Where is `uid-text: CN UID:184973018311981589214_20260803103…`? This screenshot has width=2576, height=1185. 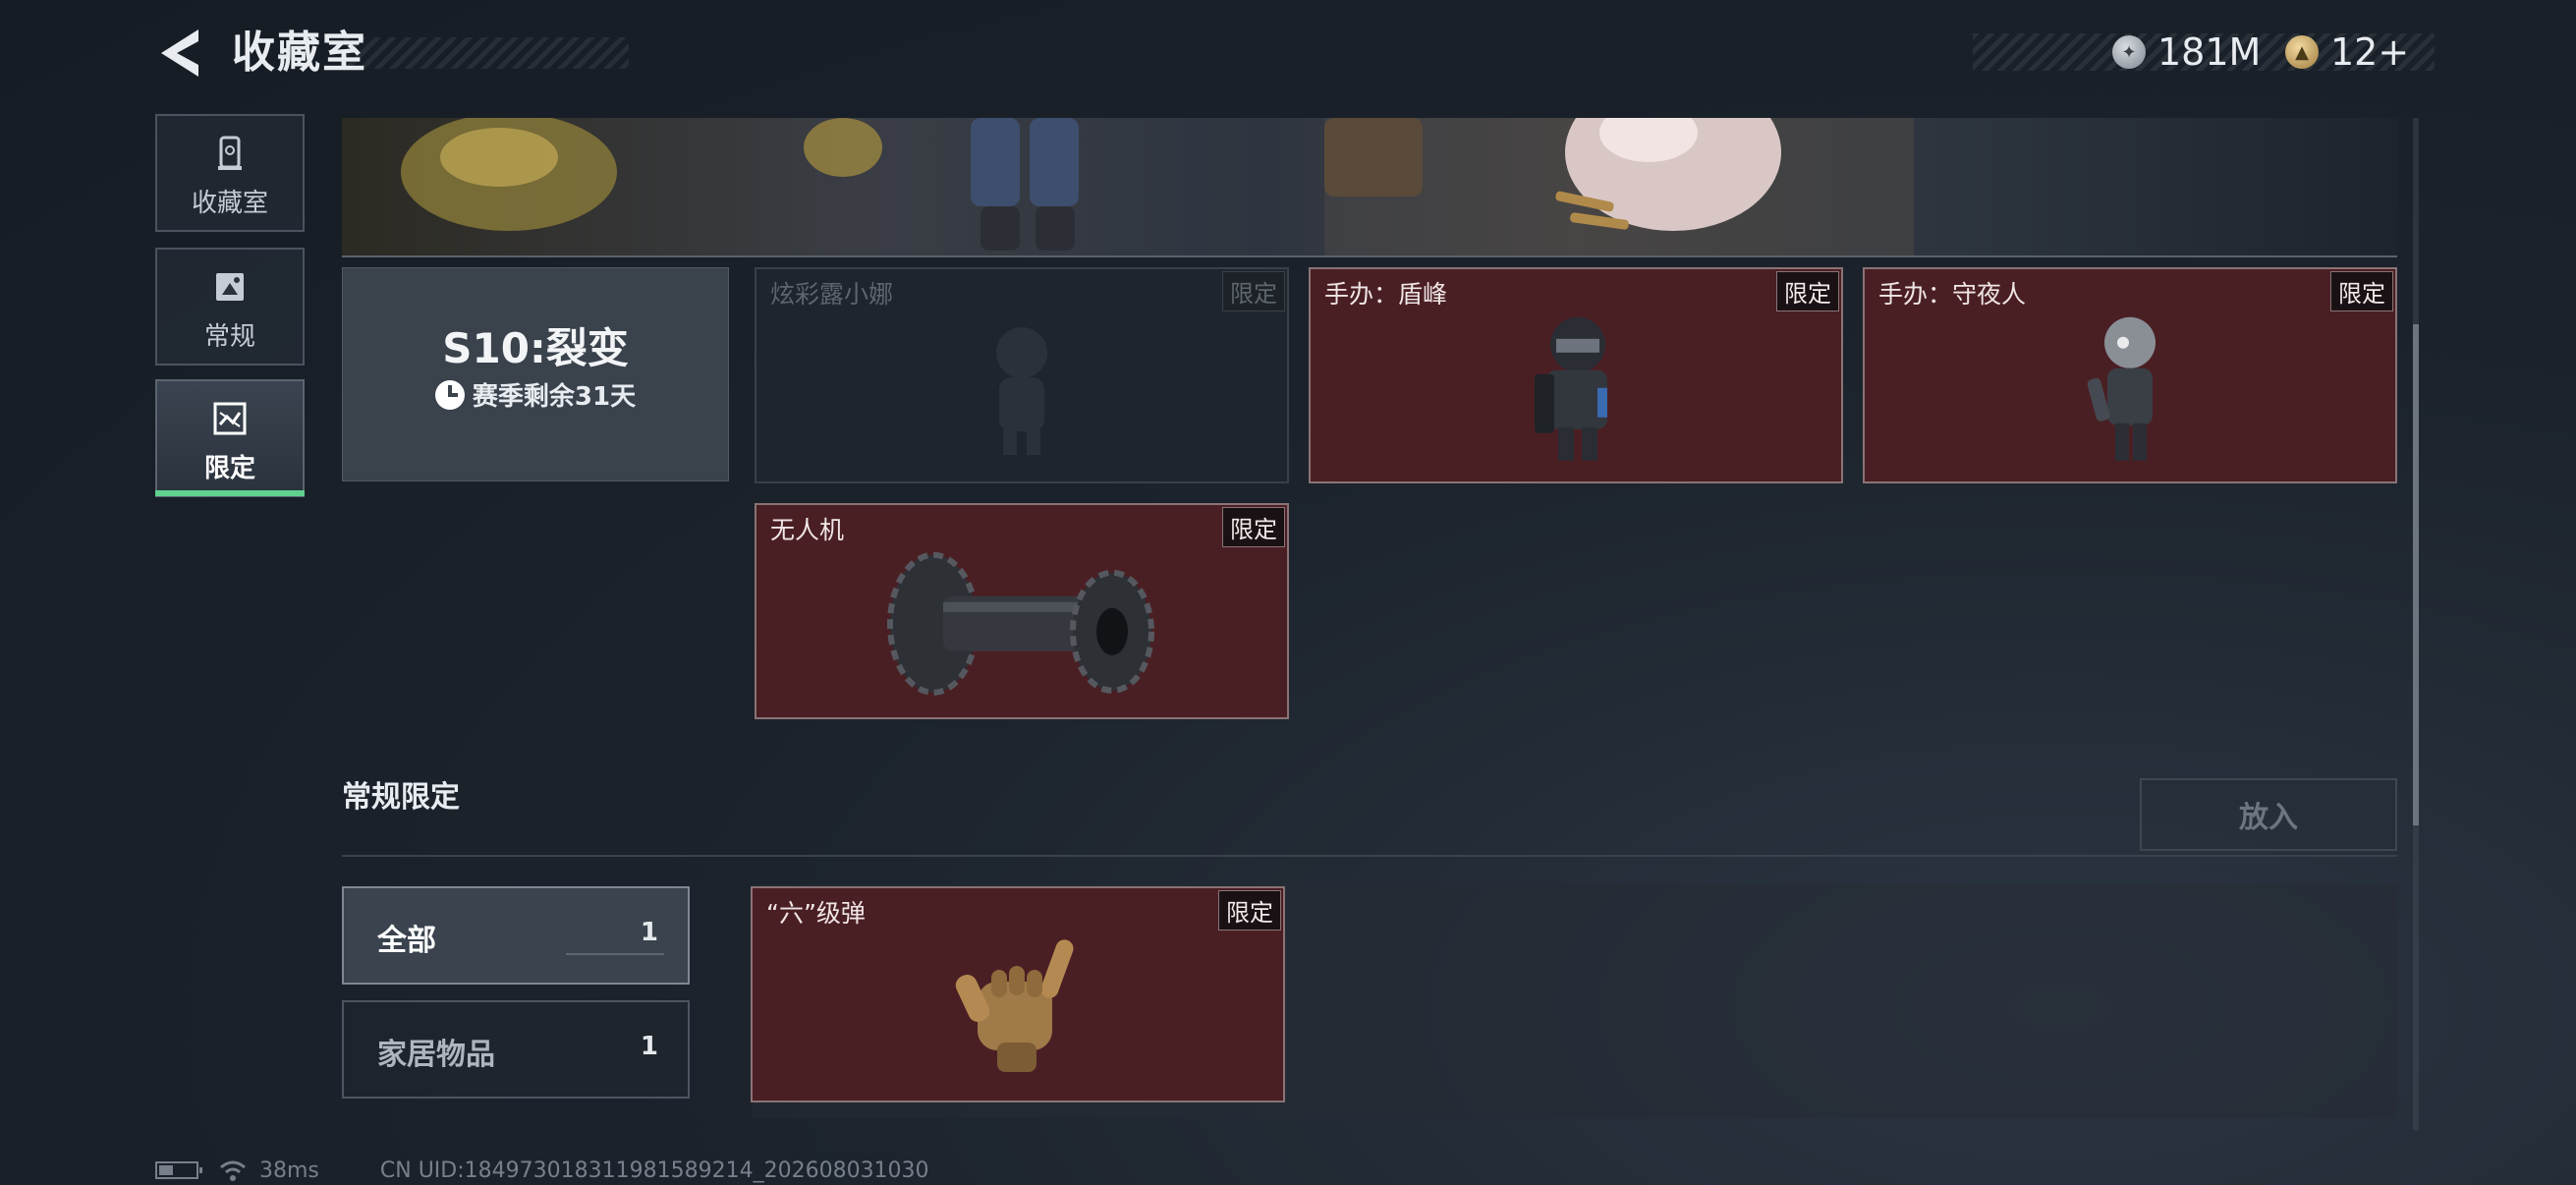
uid-text: CN UID:184973018311981589214_20260803103… is located at coordinates (654, 1170).